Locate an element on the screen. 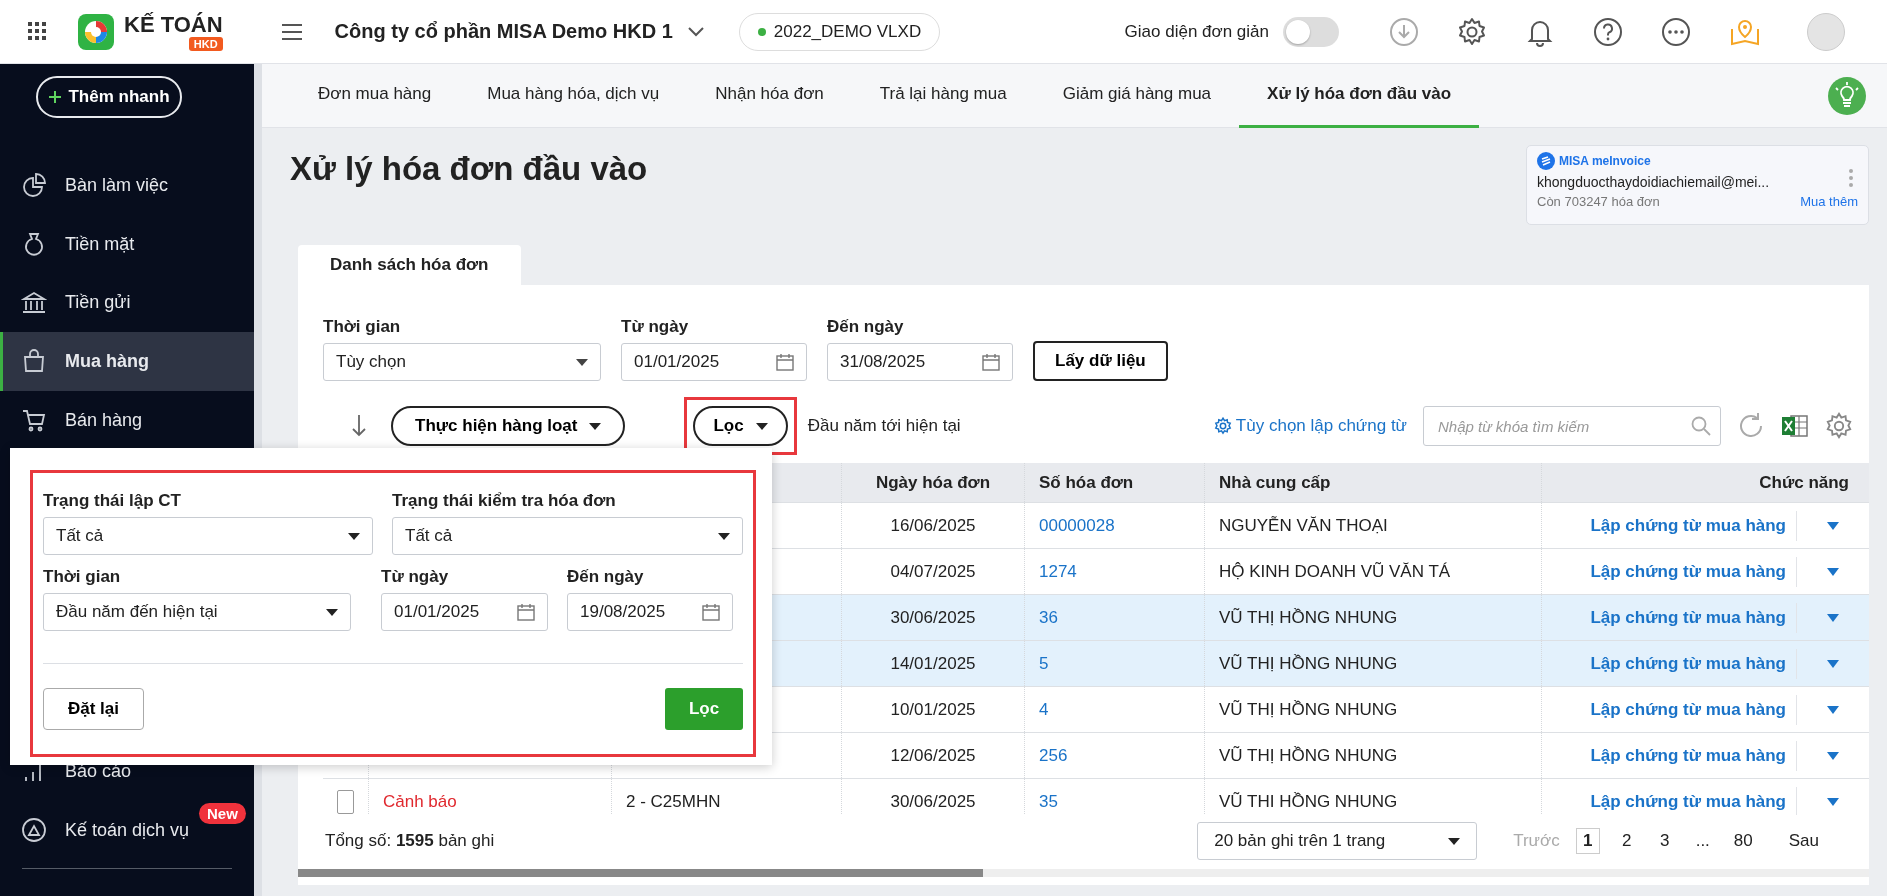 This screenshot has height=896, width=1887. spreadsheet-icon is located at coordinates (1795, 426).